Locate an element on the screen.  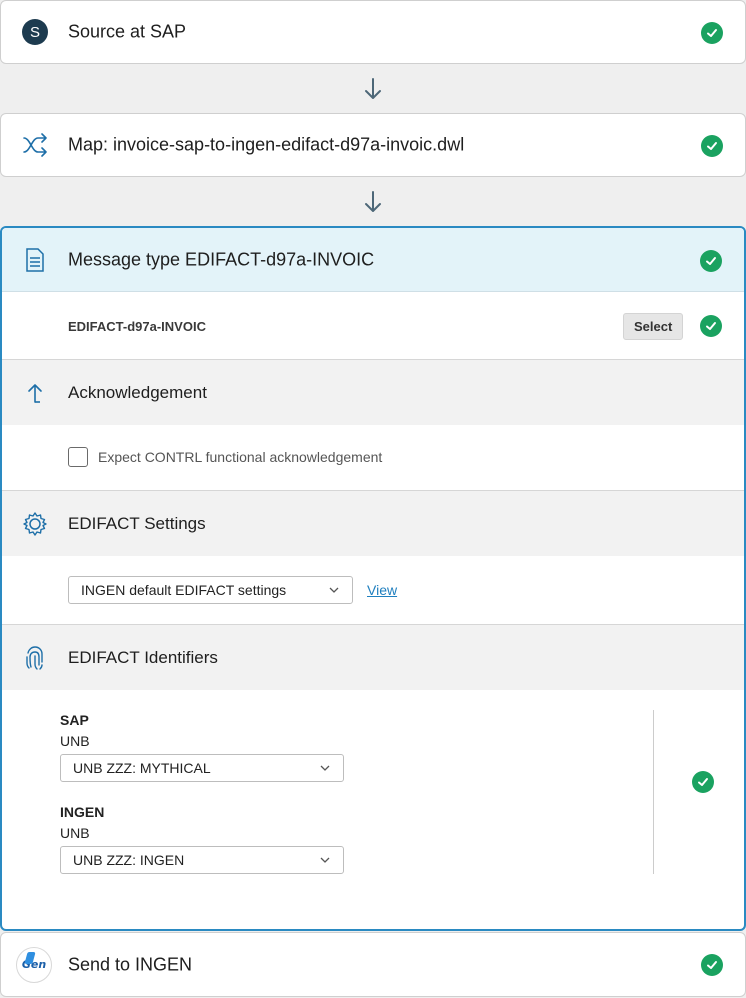
edifact-settings-title: EDIFACT Settings is located at coordinates (137, 523).